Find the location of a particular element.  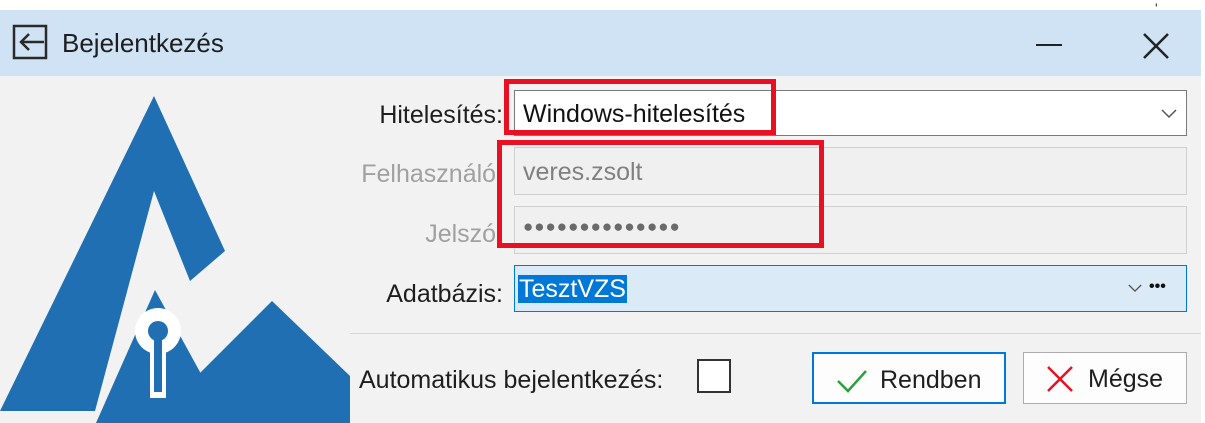

database-select: TesztVZS ••• is located at coordinates (850, 288).